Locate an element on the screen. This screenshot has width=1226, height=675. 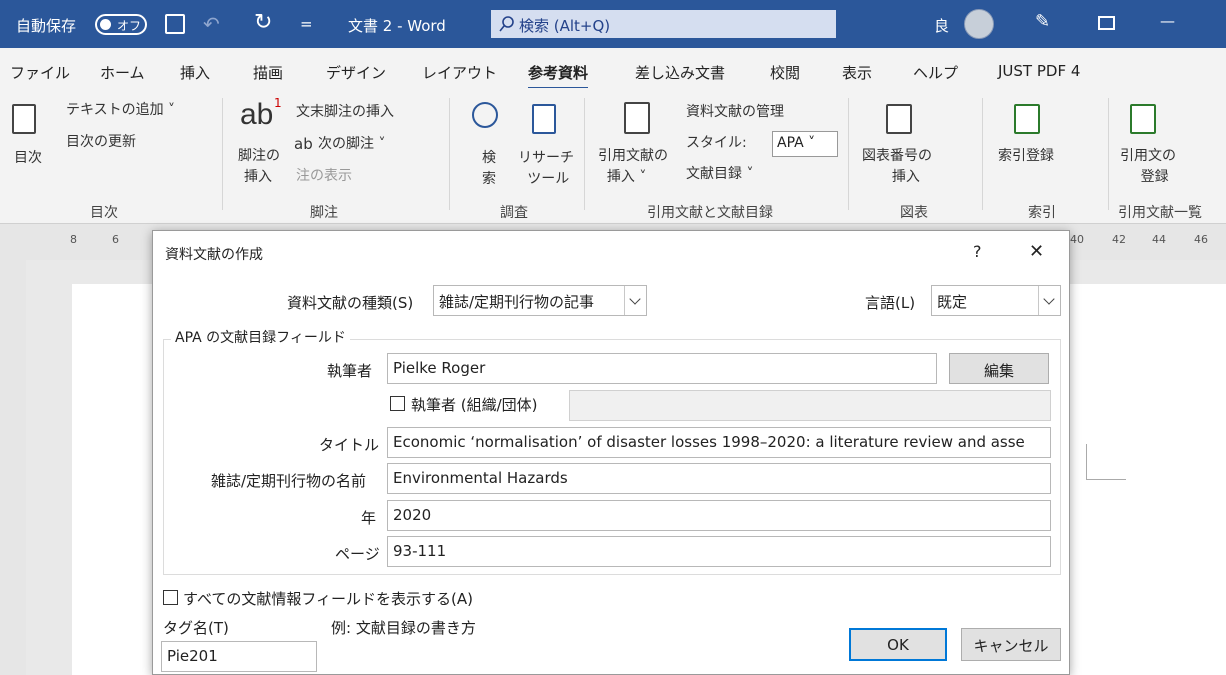
toa-group-label: 引用文献一覧 is located at coordinates (1160, 213).